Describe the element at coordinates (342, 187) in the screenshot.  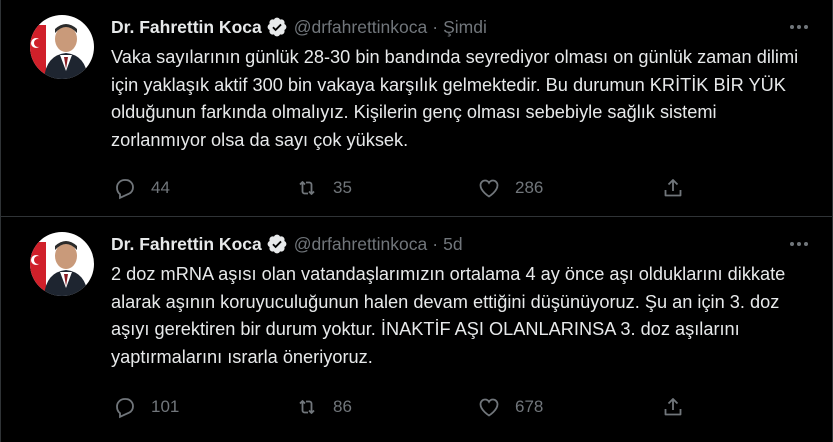
I see `retweet-count: 35` at that location.